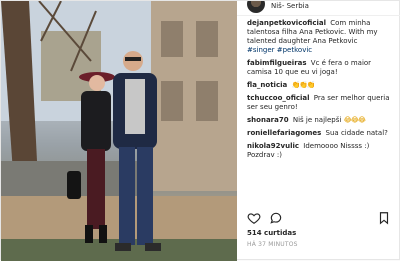 The width and height of the screenshot is (400, 261). Describe the element at coordinates (322, 85) in the screenshot. I see `comment: fla_noticia 👏👏👏` at that location.